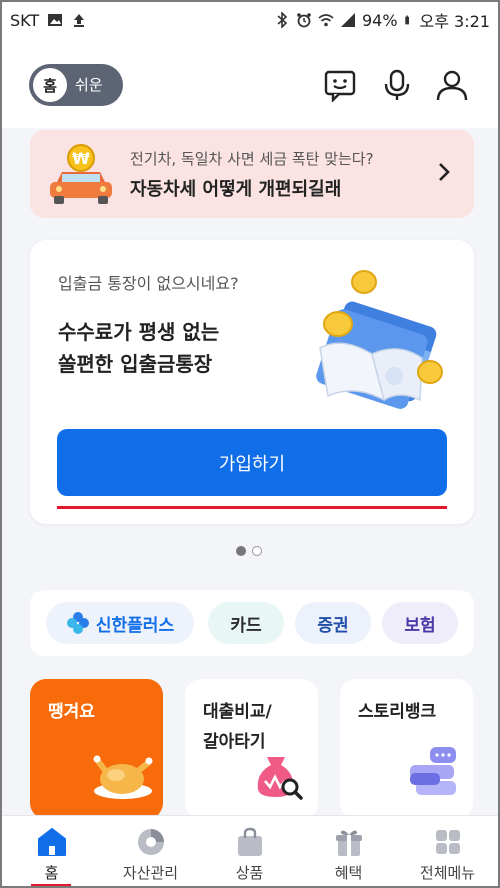  What do you see at coordinates (150, 873) in the screenshot?
I see `nav-assets-label: 자산관리` at bounding box center [150, 873].